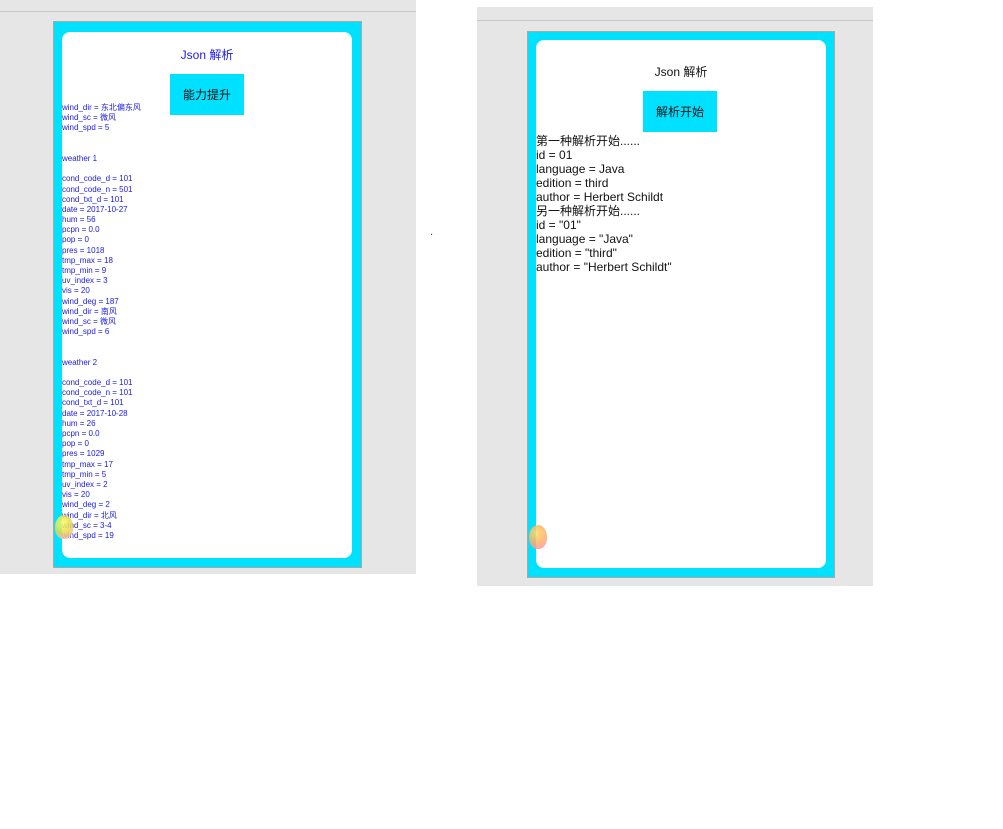 The image size is (1003, 829). I want to click on right-log-line: author = "Herbert Schildt", so click(604, 267).